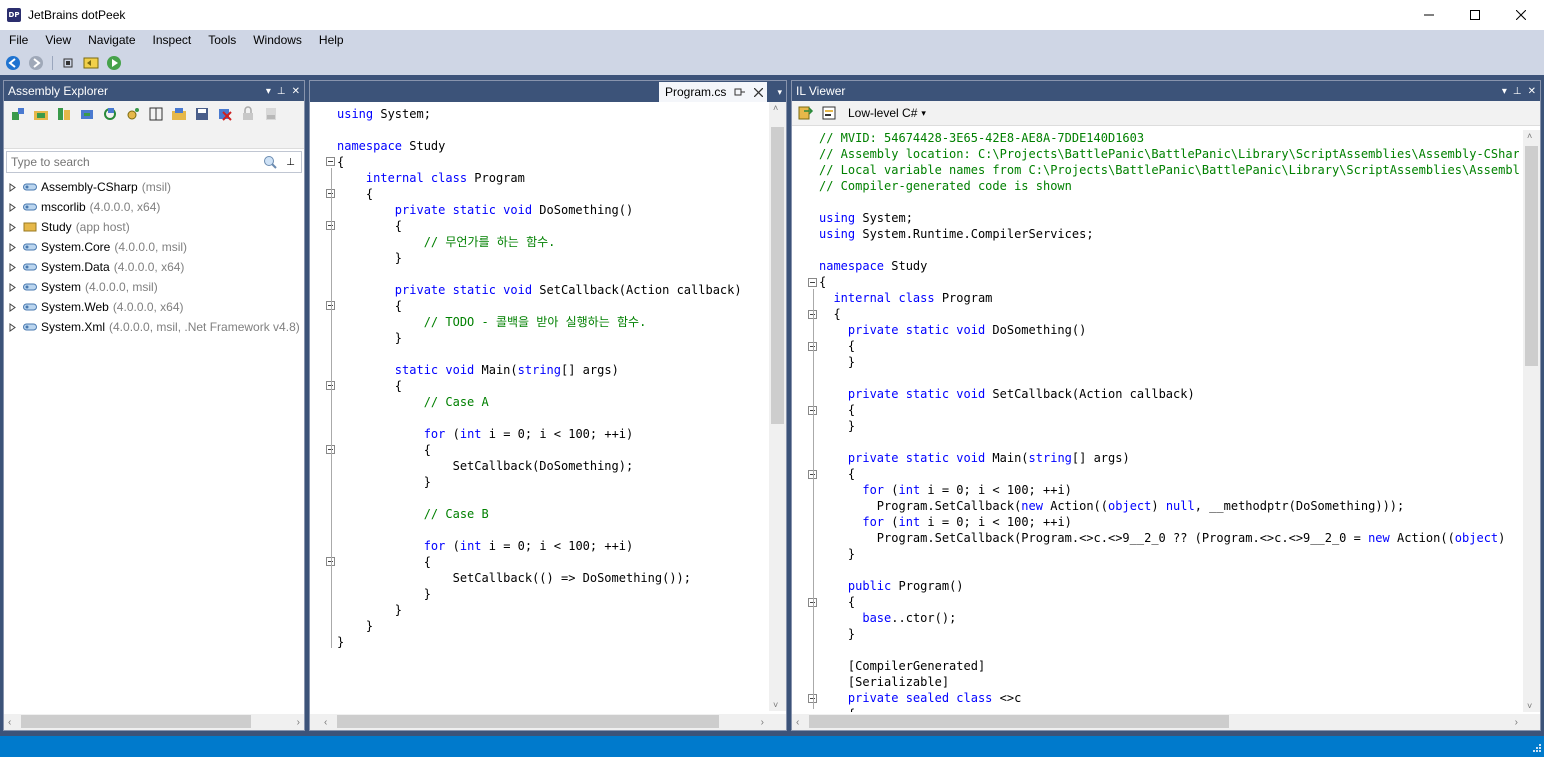 Image resolution: width=1544 pixels, height=757 pixels. What do you see at coordinates (172, 40) in the screenshot?
I see `menu-inspect: Inspect` at bounding box center [172, 40].